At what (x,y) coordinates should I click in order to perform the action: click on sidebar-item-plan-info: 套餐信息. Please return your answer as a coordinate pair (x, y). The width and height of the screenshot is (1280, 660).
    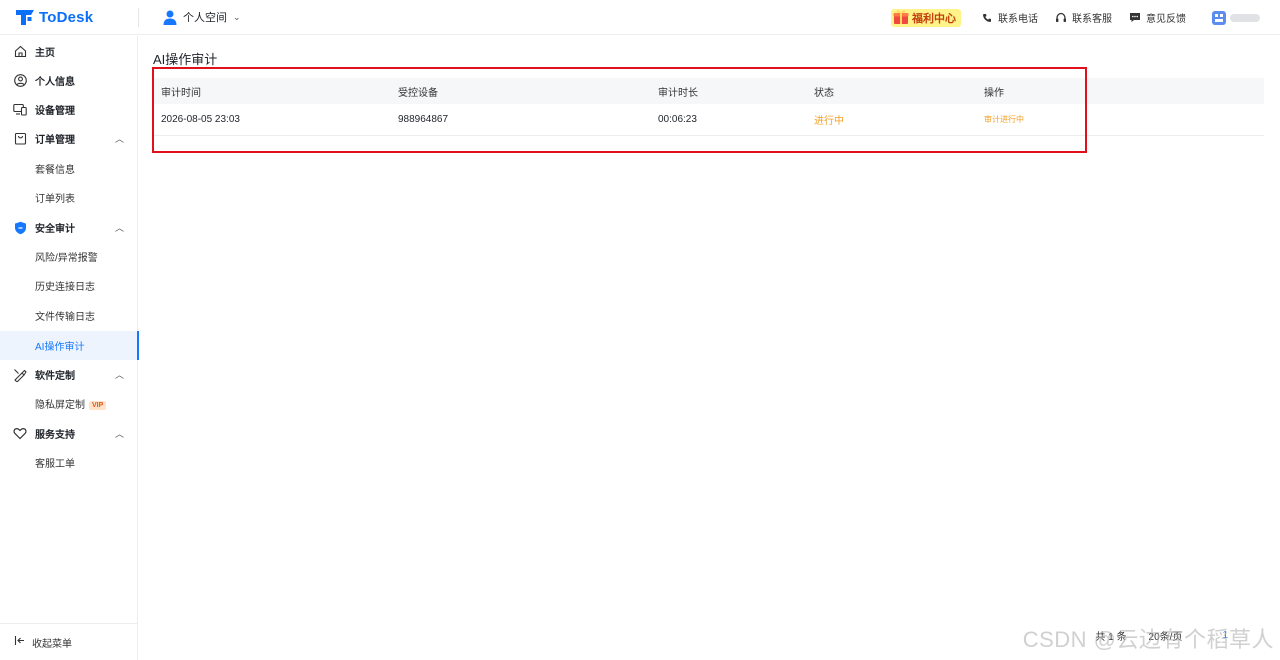
    Looking at the image, I should click on (69, 168).